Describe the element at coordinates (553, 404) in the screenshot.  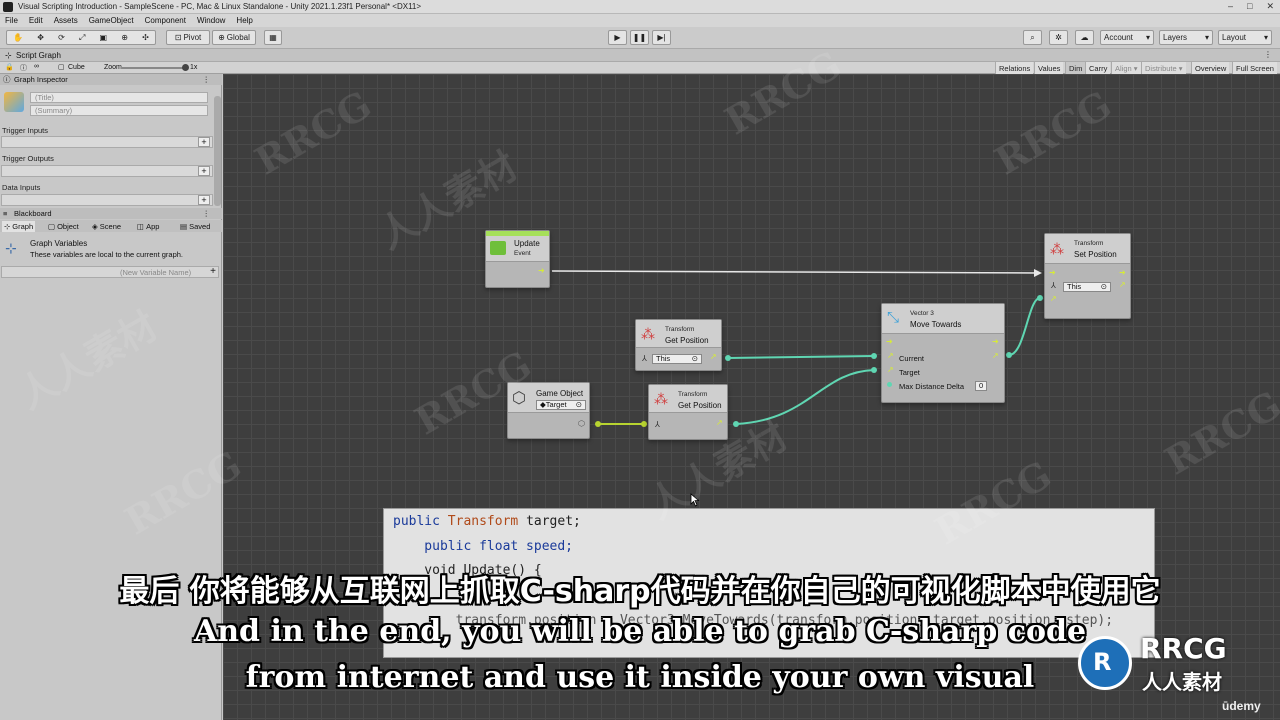
I see `game-object-value: ◆Target` at that location.